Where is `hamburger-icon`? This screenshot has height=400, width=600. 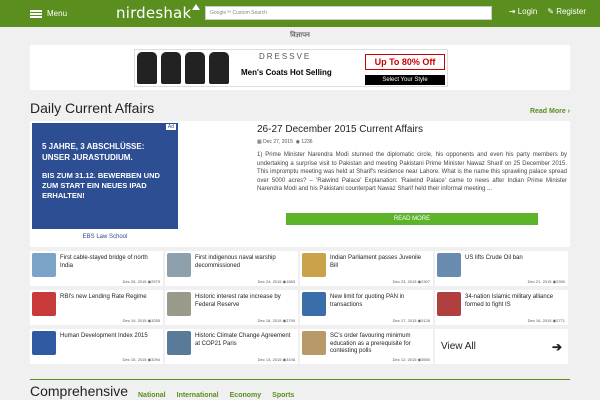 hamburger-icon is located at coordinates (36, 13).